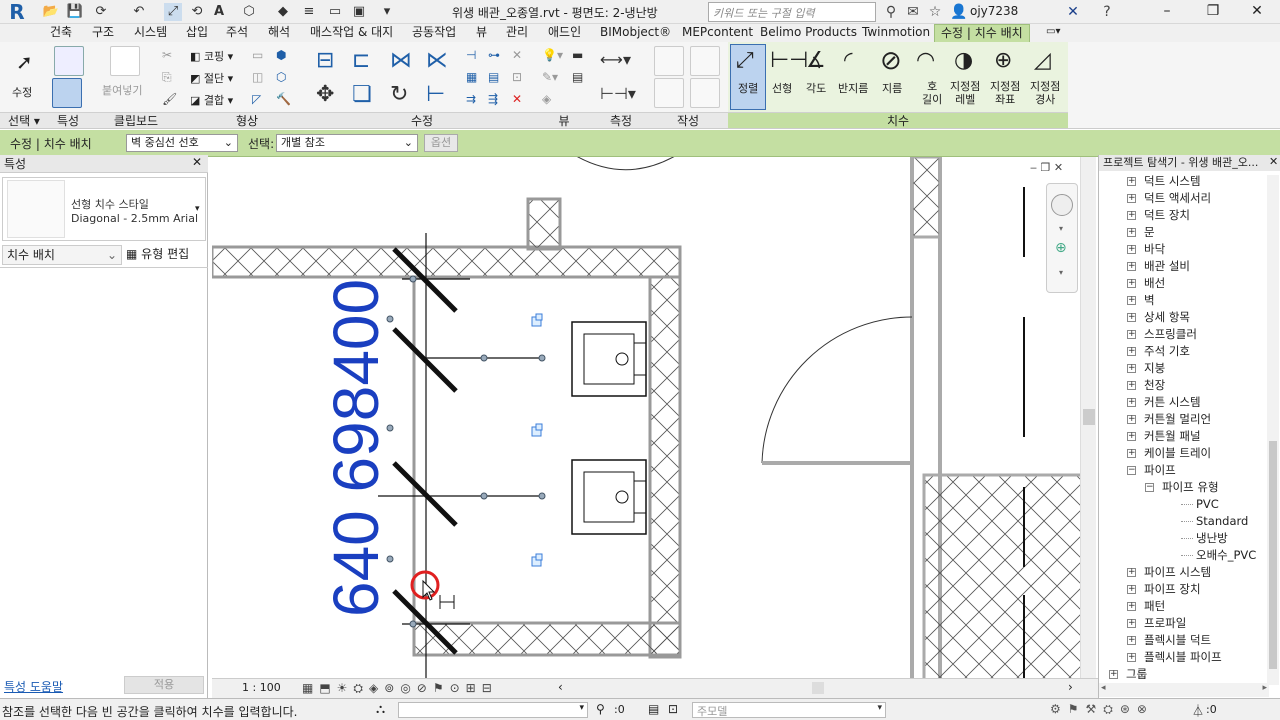 This screenshot has width=1280, height=720. I want to click on instance-filter-select: 치수 배치 ⌄, so click(62, 255).